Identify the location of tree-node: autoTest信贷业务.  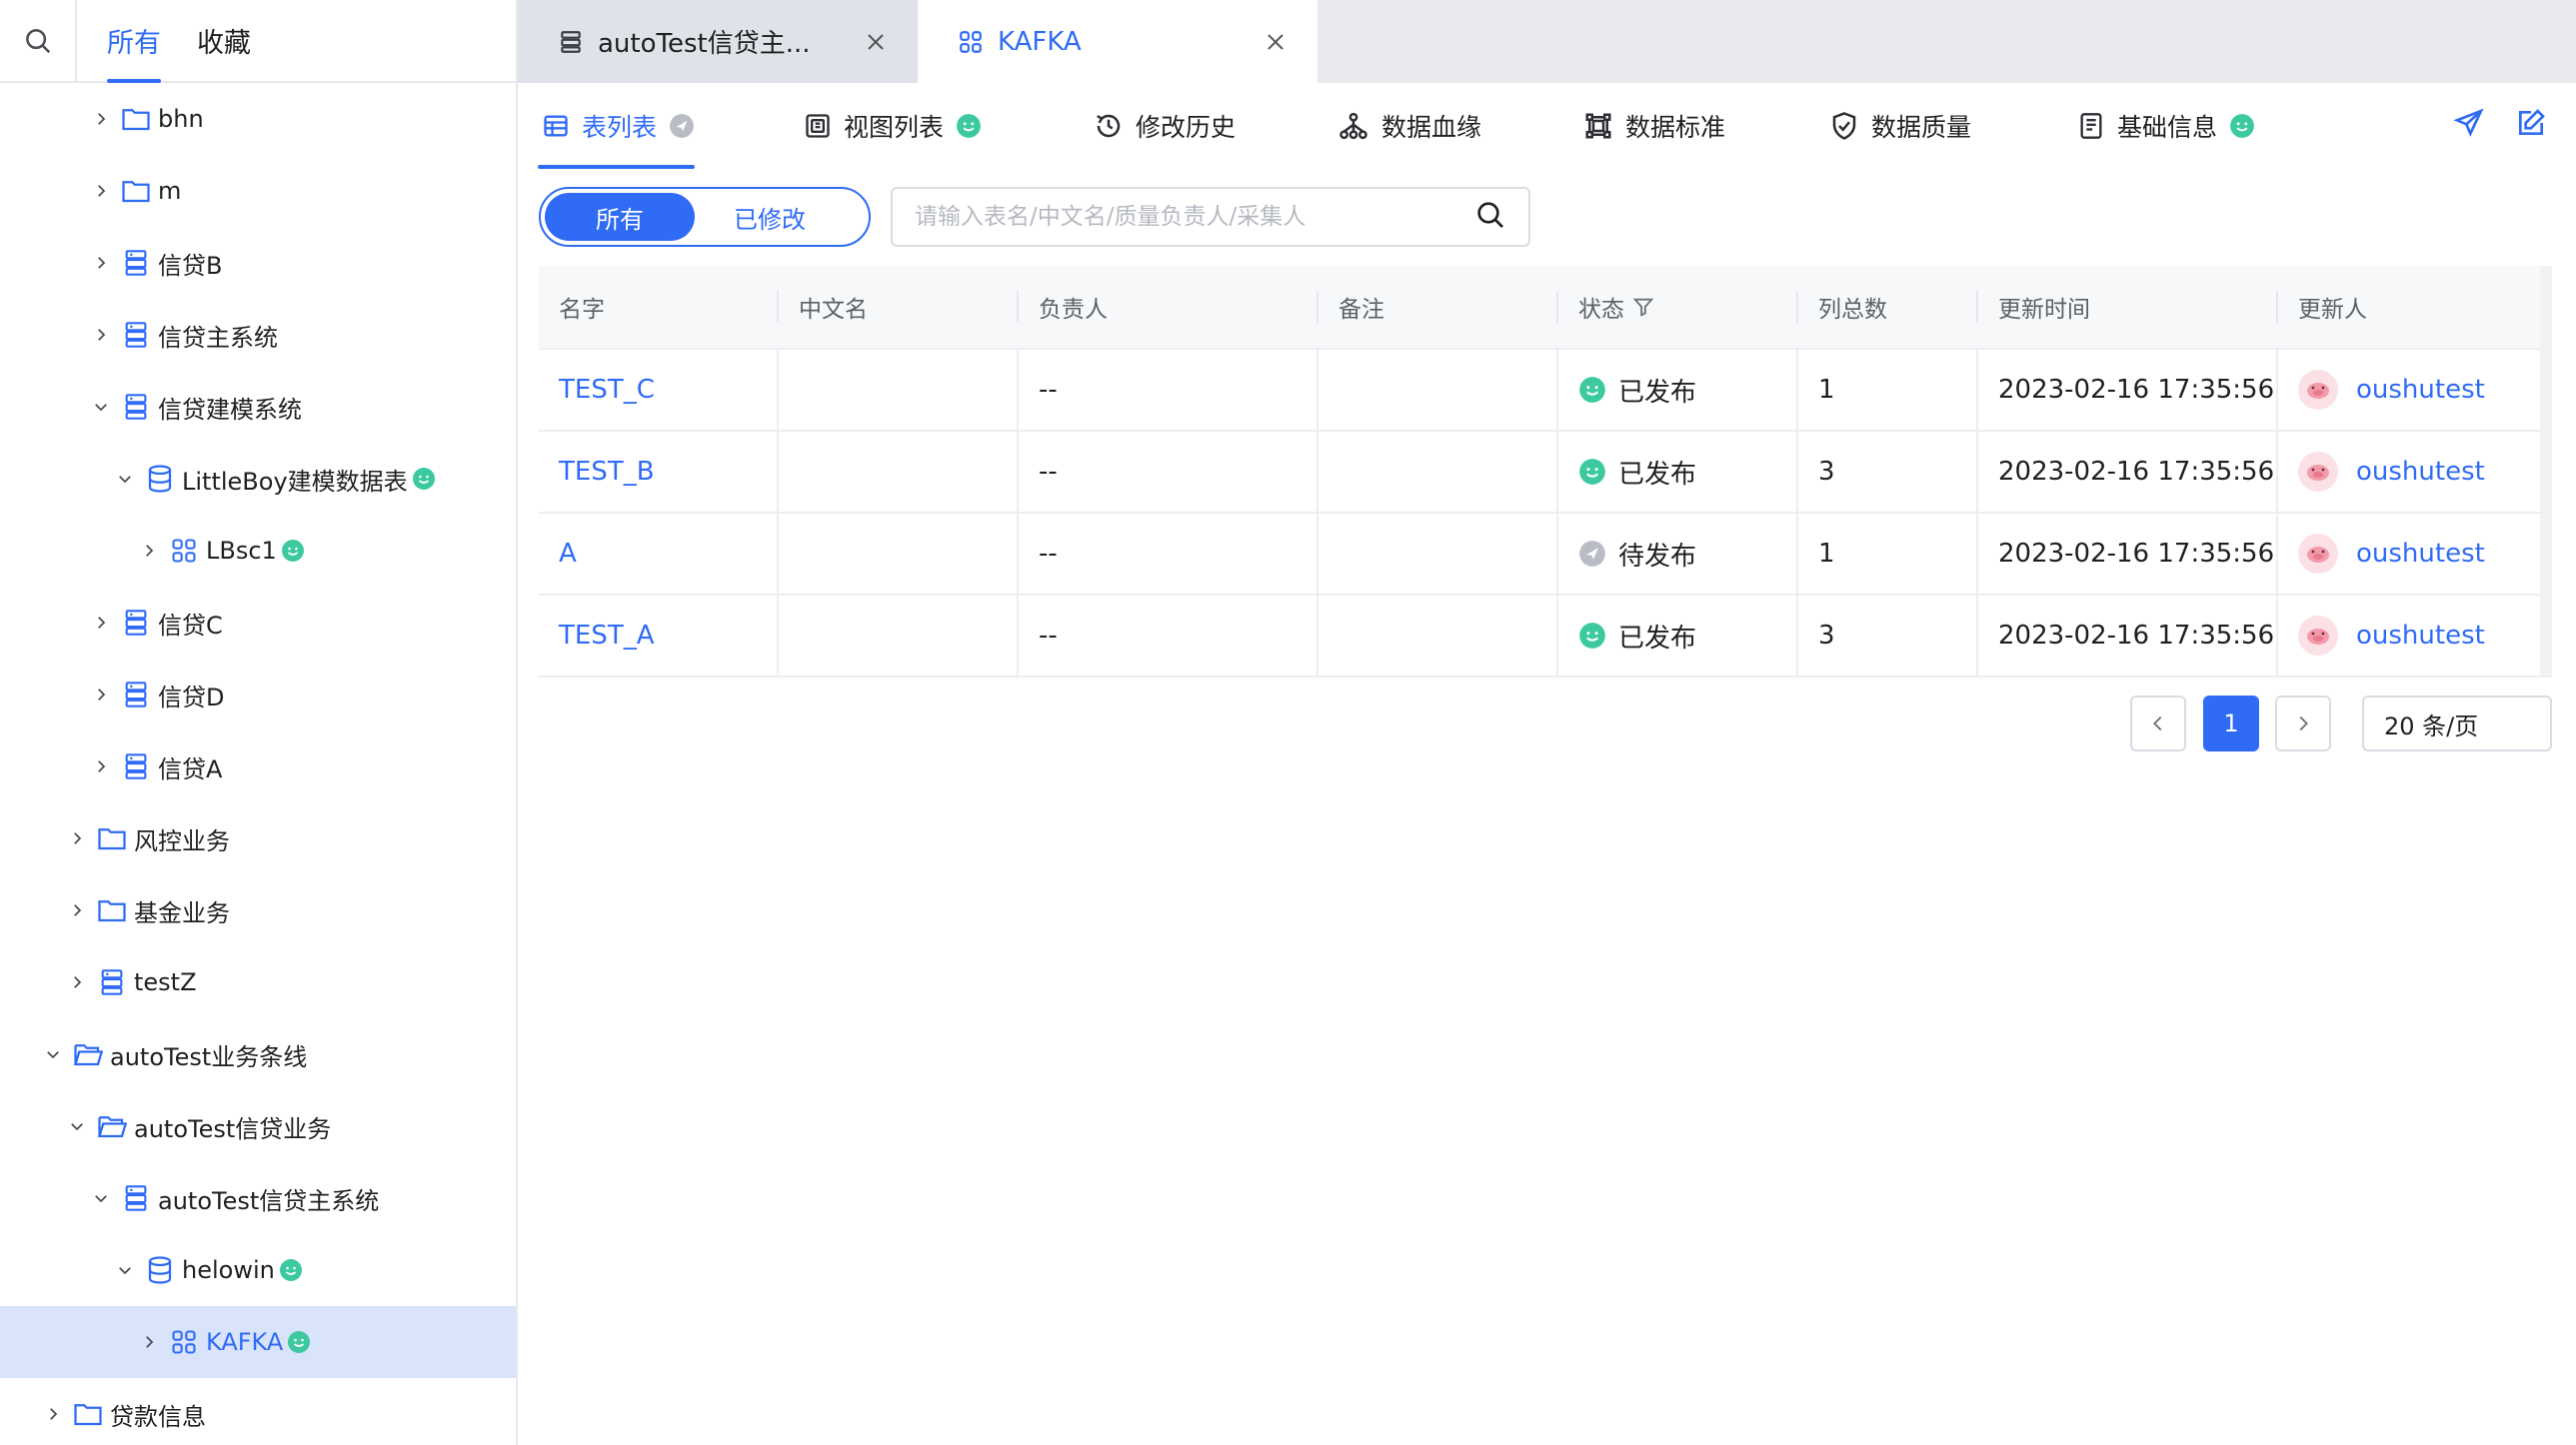
(258, 1126).